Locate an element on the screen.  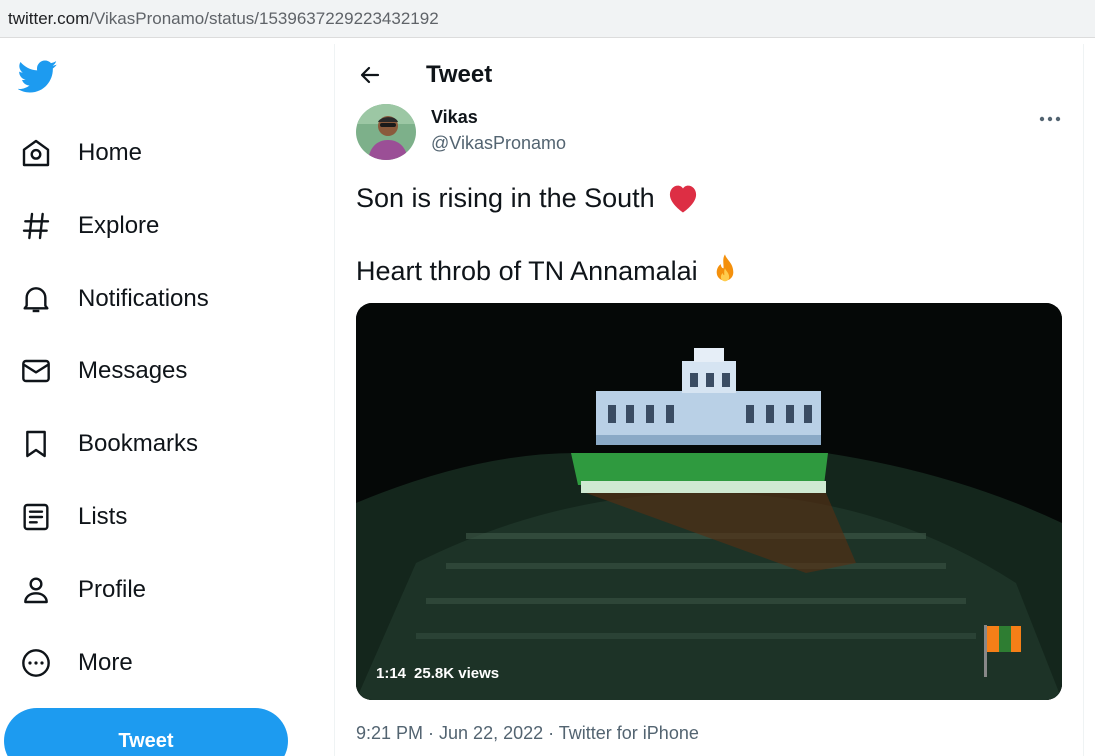
sidebar-item-label: Explore is located at coordinates (119, 225).